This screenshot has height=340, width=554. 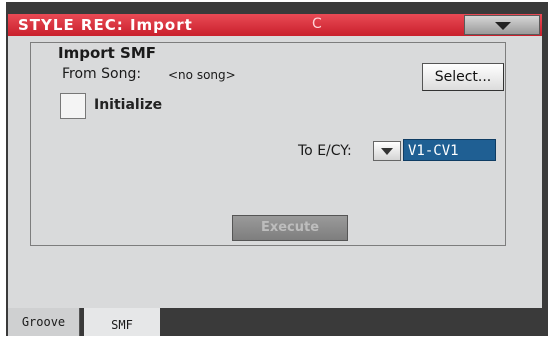 What do you see at coordinates (275, 322) in the screenshot?
I see `tab-bar: Groove SMF` at bounding box center [275, 322].